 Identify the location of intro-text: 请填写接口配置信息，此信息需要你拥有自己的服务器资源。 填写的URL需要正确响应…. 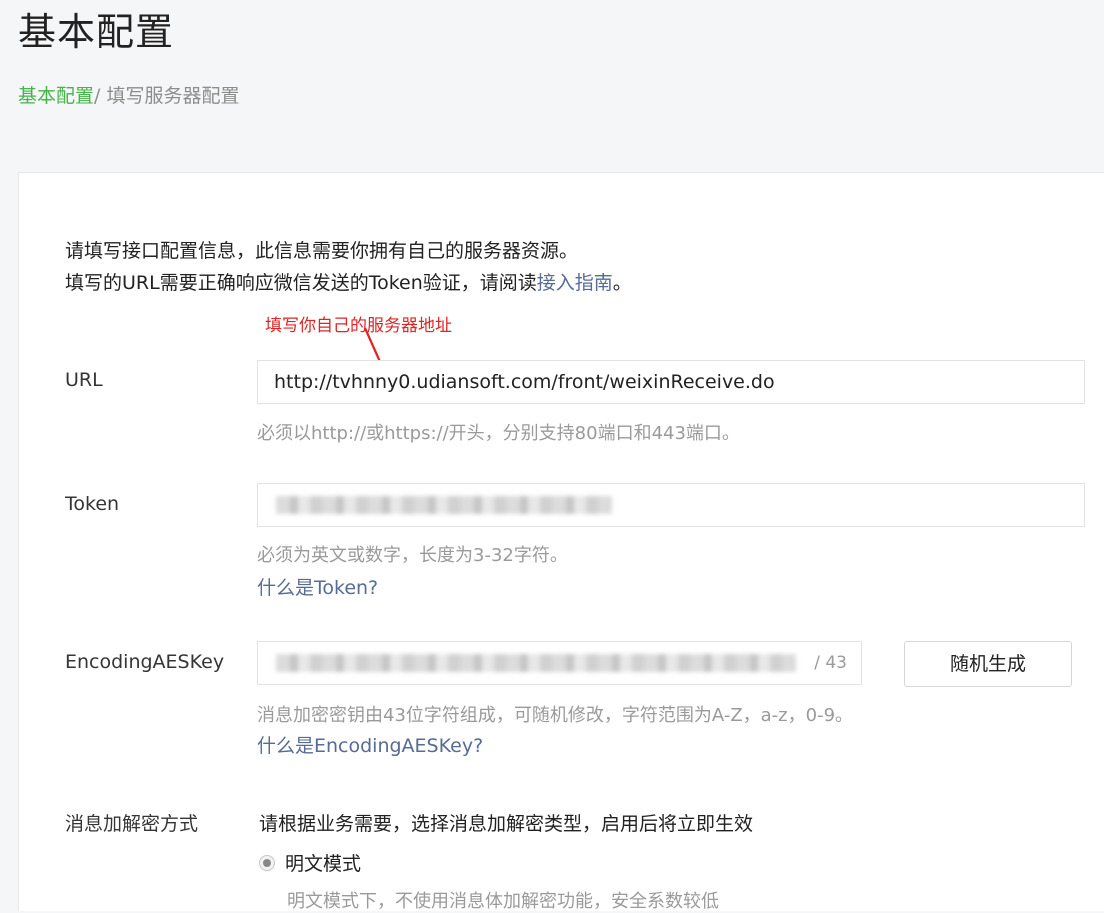
(348, 267).